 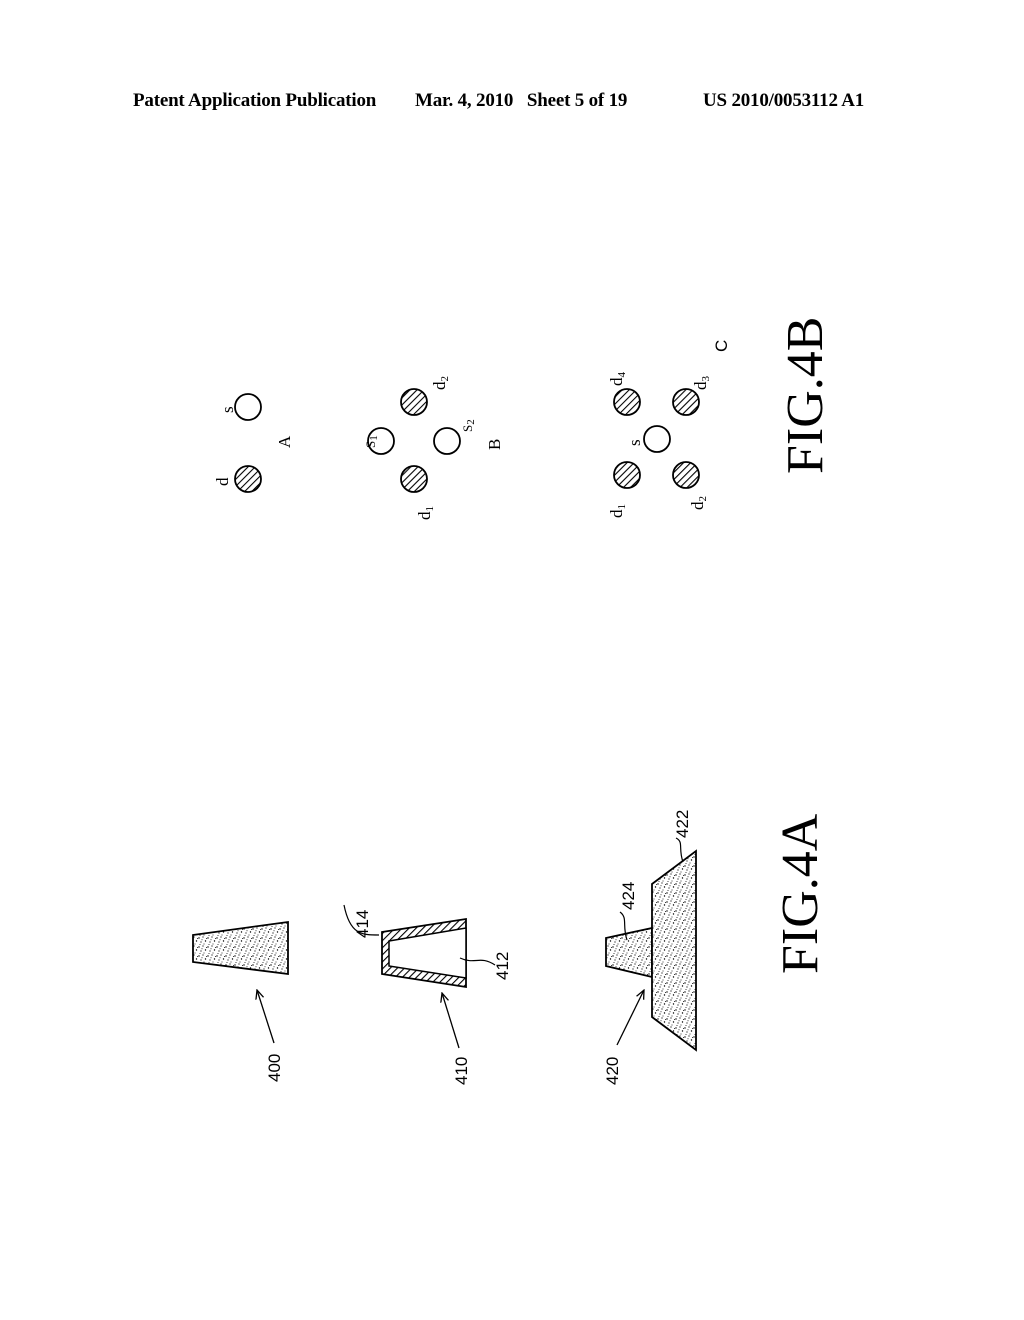 What do you see at coordinates (248, 479) in the screenshot?
I see `detector-circle` at bounding box center [248, 479].